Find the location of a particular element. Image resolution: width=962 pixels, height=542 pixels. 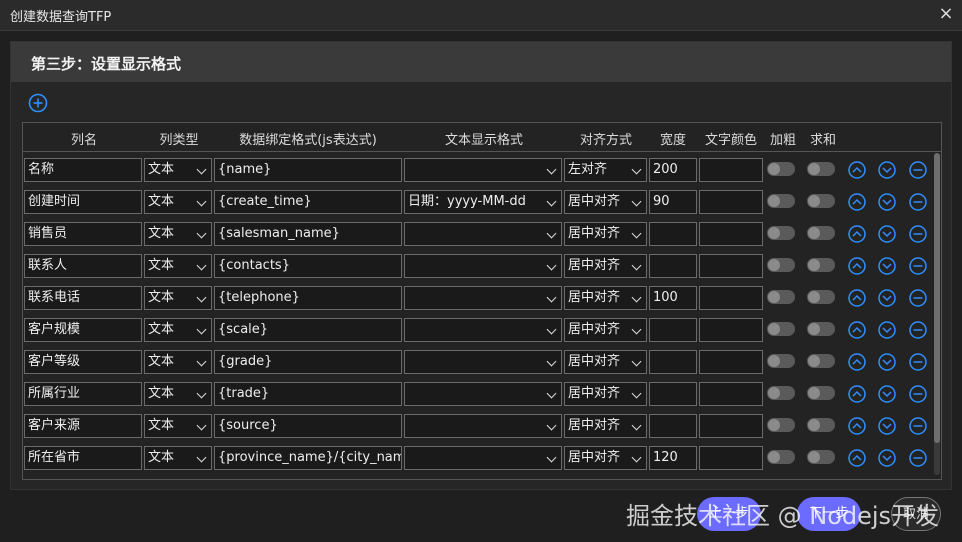

column-name-input: 所属行业 is located at coordinates (83, 394).